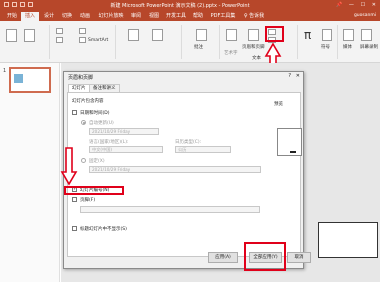 This screenshot has height=282, width=380. Describe the element at coordinates (154, 16) in the screenshot. I see `tab-view: 视图` at that location.